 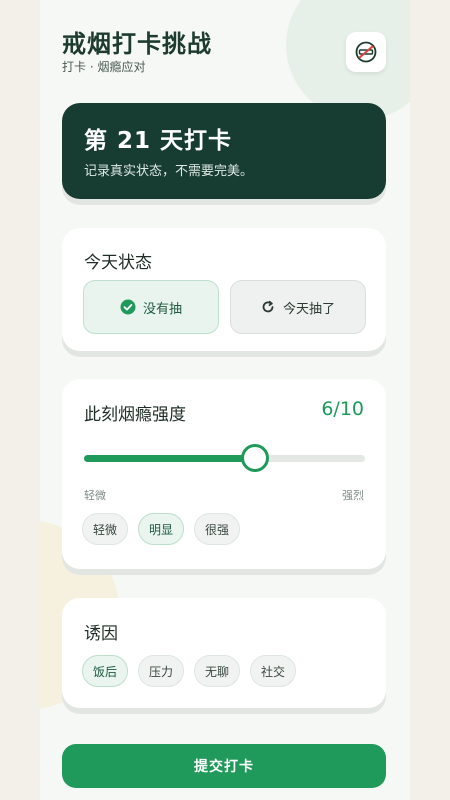 I want to click on intensity-title: 此刻烟瘾强度, so click(x=135, y=415).